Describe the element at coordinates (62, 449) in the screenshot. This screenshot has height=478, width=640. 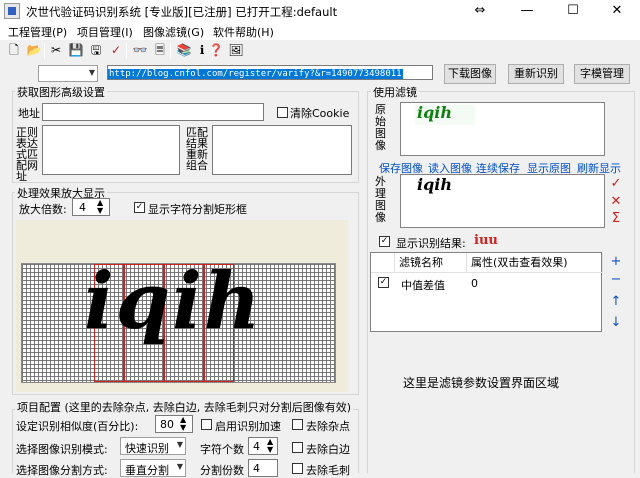
I see `mode-label: 选择图像识别模式:` at that location.